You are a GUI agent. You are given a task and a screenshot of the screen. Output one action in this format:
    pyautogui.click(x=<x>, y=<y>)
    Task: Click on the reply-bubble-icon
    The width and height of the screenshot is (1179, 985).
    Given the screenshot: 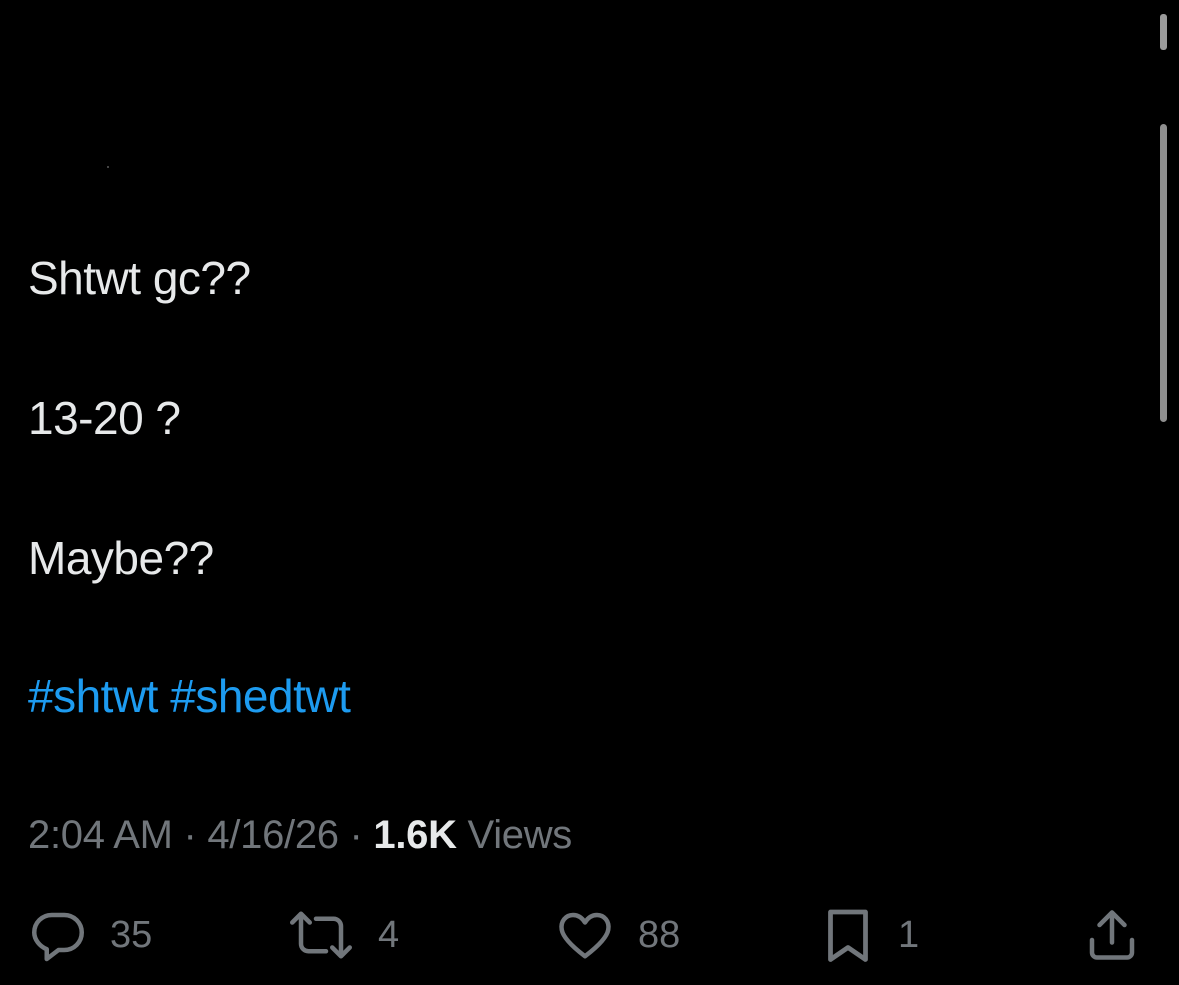 What is the action you would take?
    pyautogui.click(x=58, y=935)
    